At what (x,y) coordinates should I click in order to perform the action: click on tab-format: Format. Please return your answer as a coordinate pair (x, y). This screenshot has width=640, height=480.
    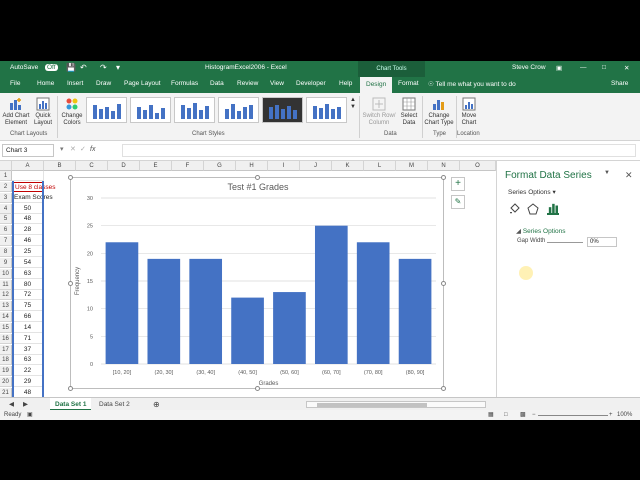
    Looking at the image, I should click on (408, 83).